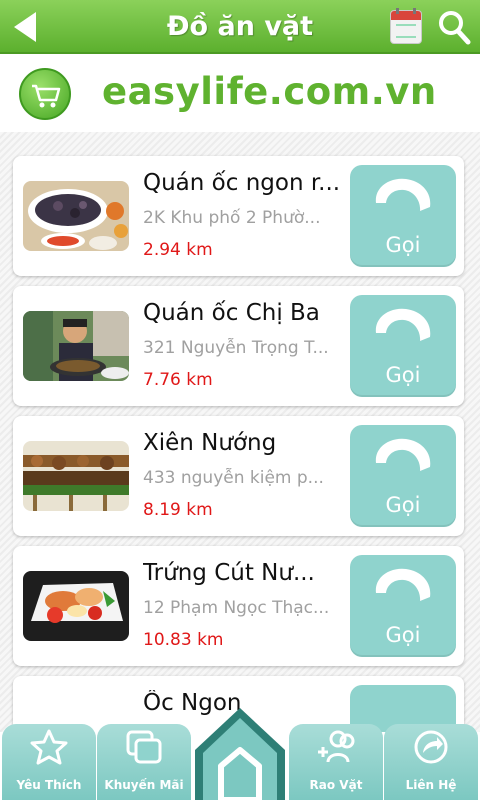 The image size is (480, 800). What do you see at coordinates (49, 747) in the screenshot?
I see `star-icon` at bounding box center [49, 747].